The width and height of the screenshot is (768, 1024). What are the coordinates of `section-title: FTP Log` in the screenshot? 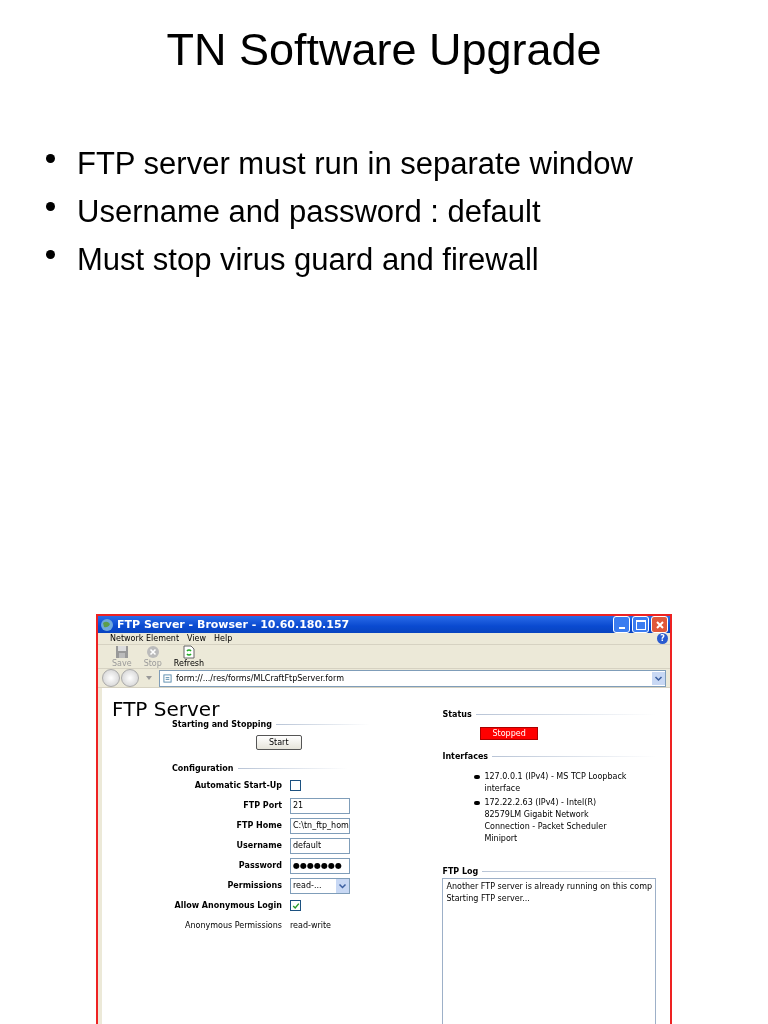 It's located at (460, 871).